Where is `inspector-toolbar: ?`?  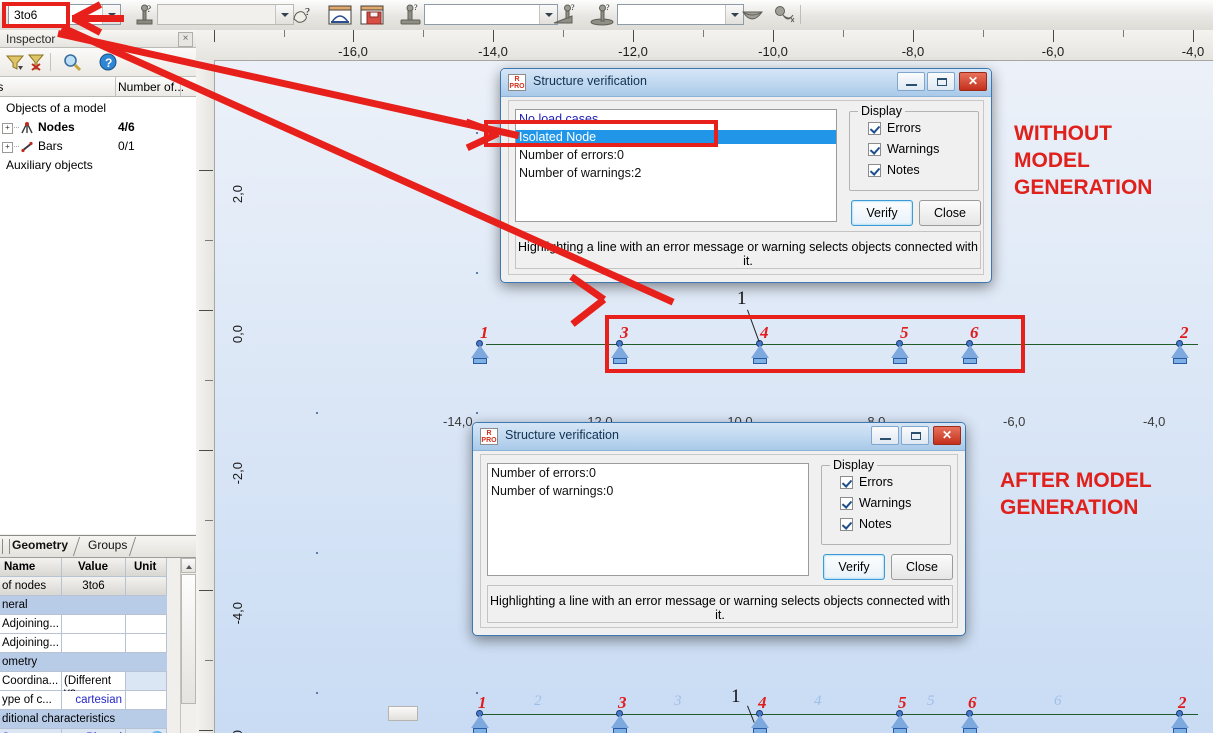
inspector-toolbar: ? is located at coordinates (98, 62).